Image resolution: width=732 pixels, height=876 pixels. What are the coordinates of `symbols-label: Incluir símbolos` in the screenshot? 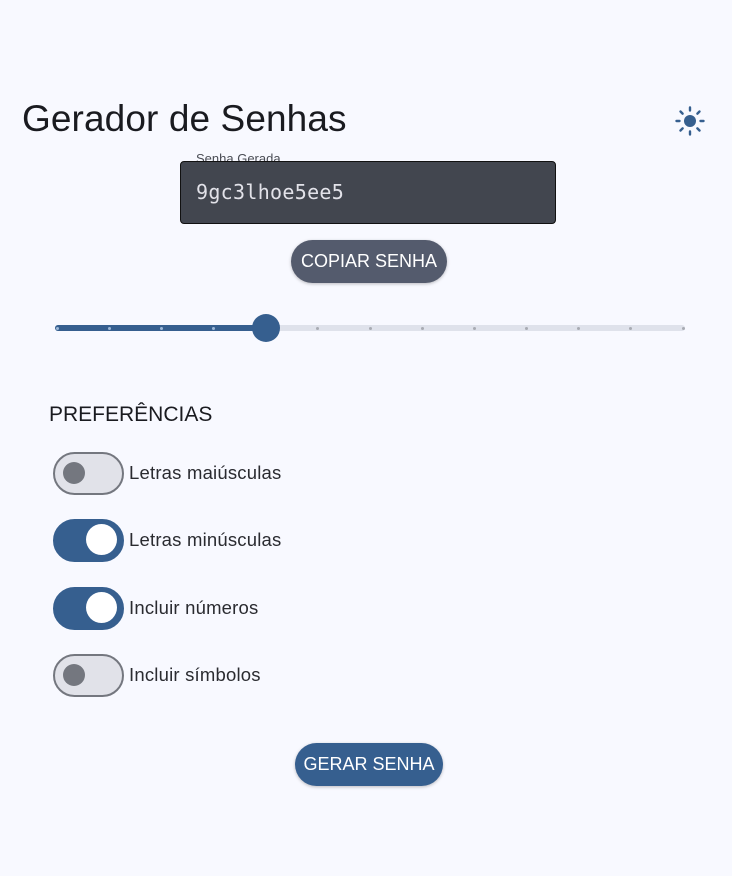 It's located at (195, 674).